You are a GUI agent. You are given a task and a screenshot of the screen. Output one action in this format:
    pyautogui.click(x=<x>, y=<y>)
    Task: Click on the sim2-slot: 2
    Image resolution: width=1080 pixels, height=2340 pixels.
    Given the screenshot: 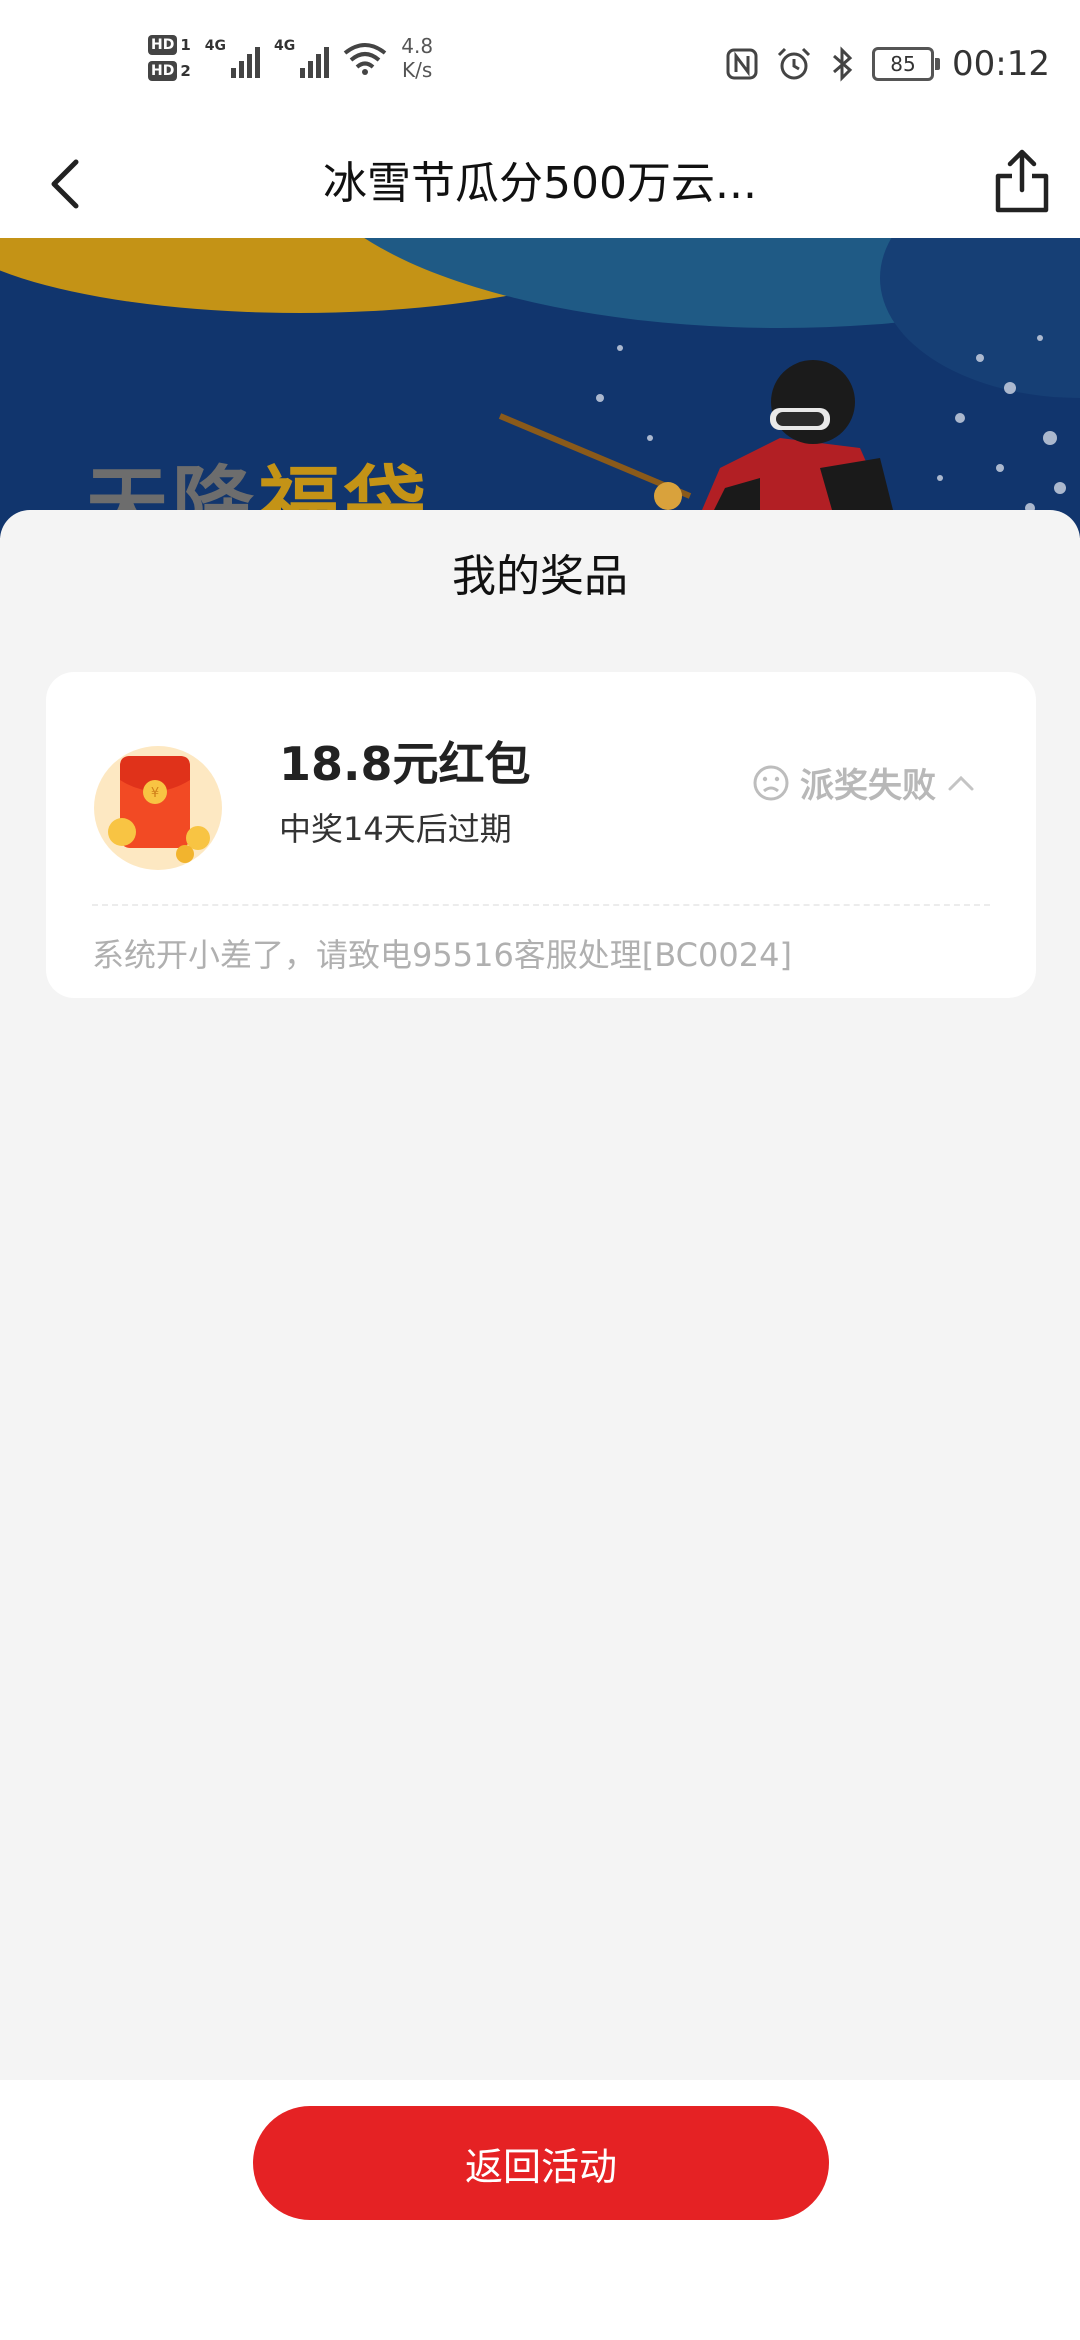 What is the action you would take?
    pyautogui.click(x=185, y=71)
    